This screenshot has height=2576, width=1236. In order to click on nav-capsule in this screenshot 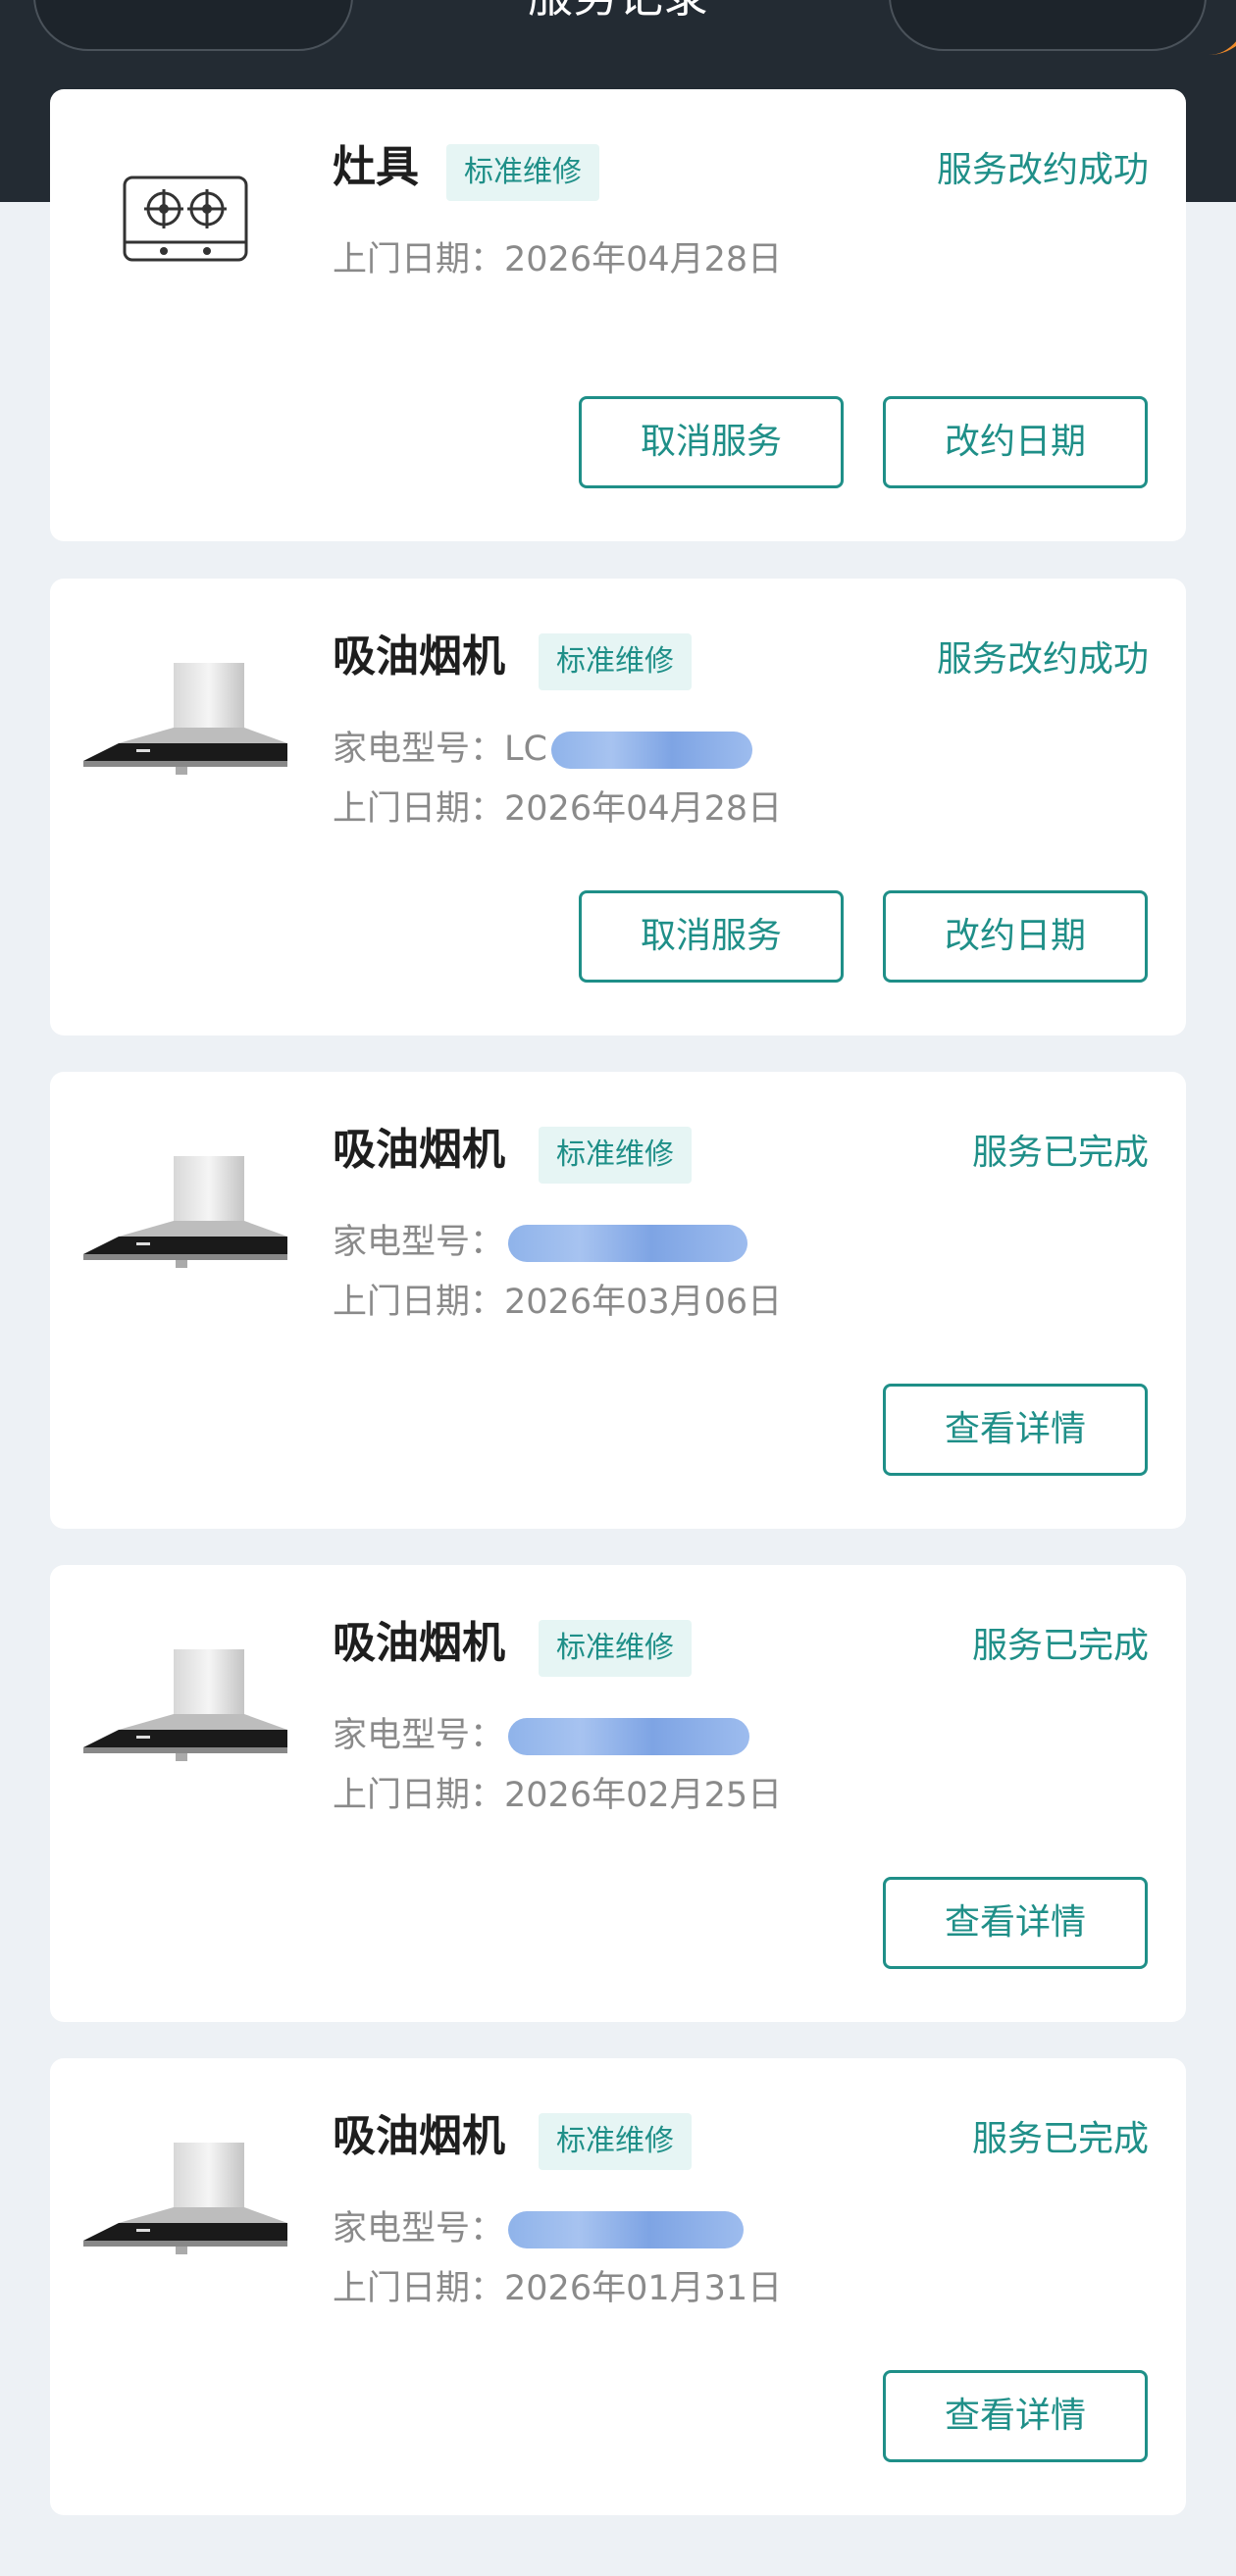, I will do `click(193, 25)`.